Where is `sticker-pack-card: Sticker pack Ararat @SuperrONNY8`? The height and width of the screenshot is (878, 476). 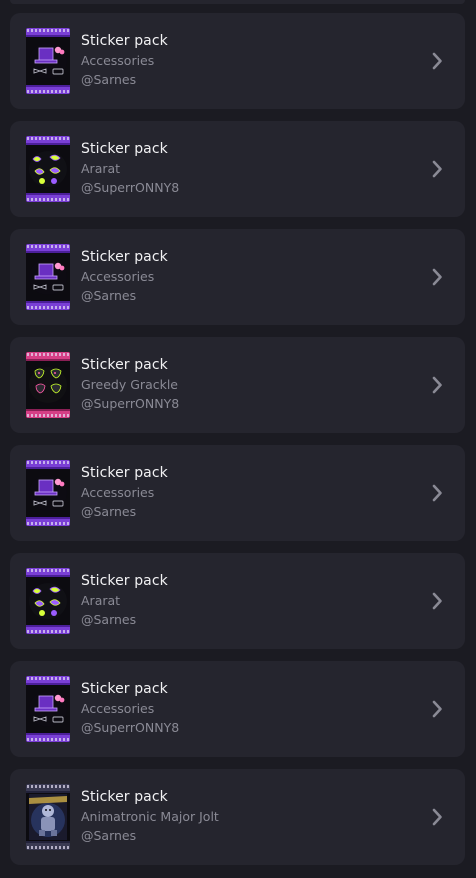
sticker-pack-card: Sticker pack Ararat @SuperrONNY8 is located at coordinates (237, 169).